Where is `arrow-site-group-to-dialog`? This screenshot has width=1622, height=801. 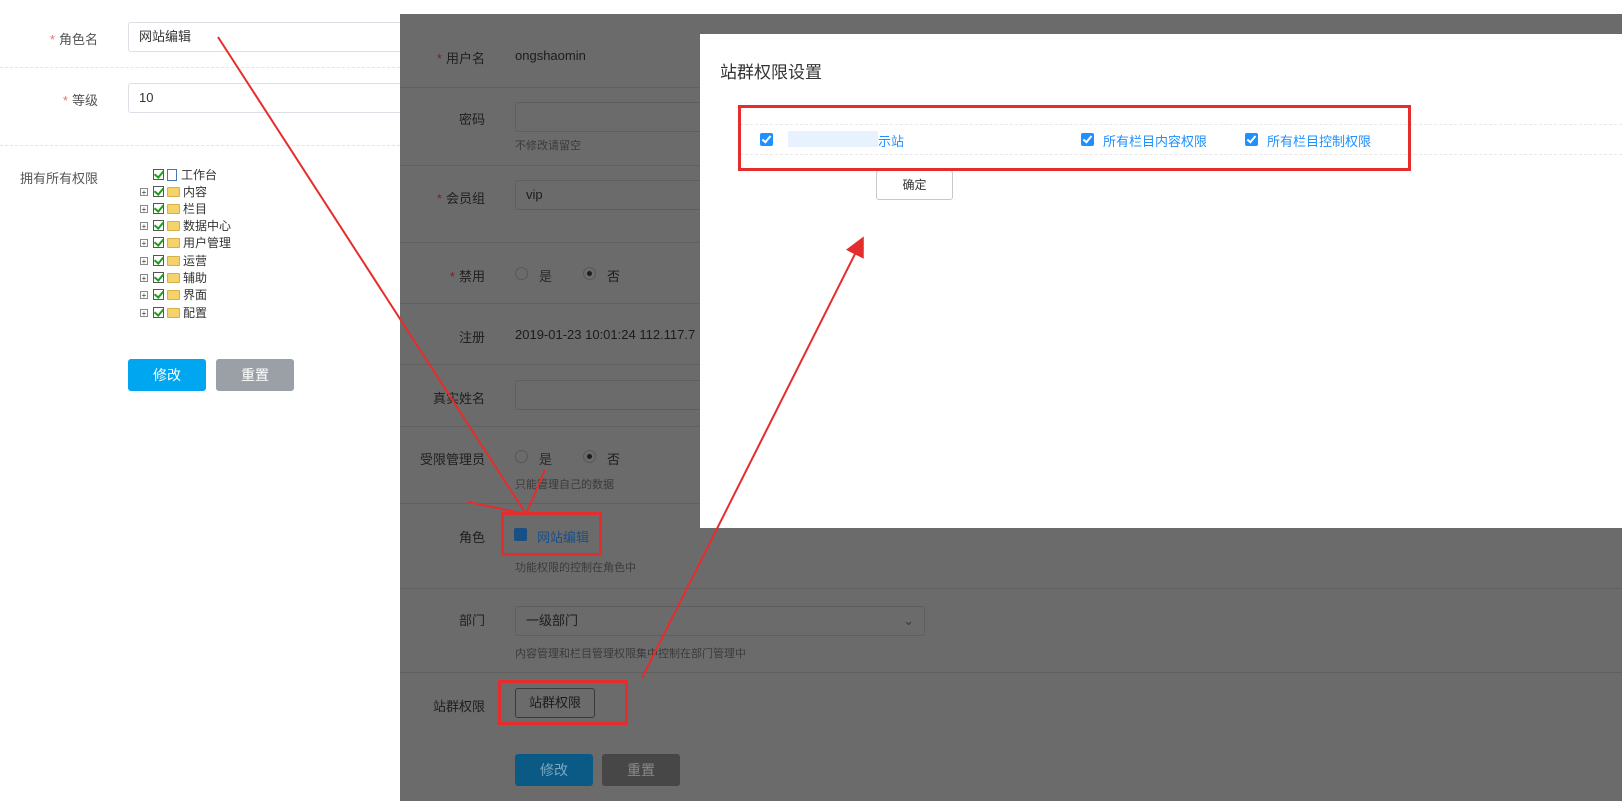
arrow-site-group-to-dialog is located at coordinates (752, 457).